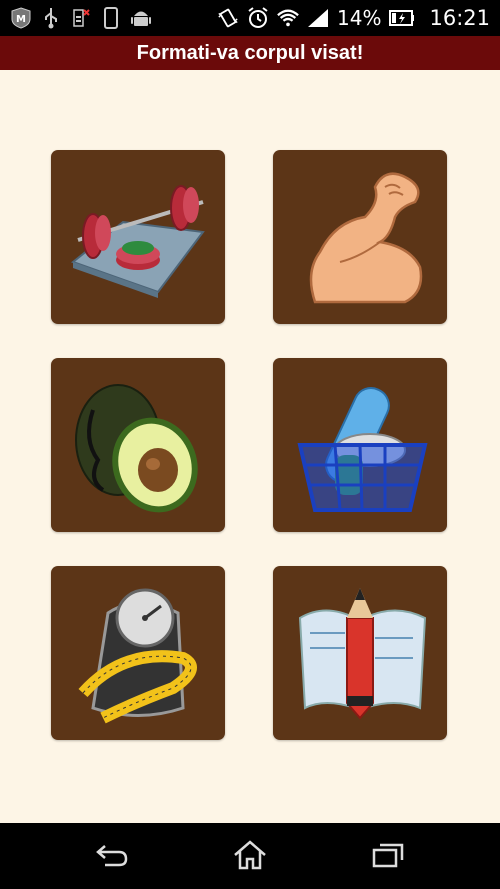 The image size is (500, 889). I want to click on recent-apps-icon, so click(388, 855).